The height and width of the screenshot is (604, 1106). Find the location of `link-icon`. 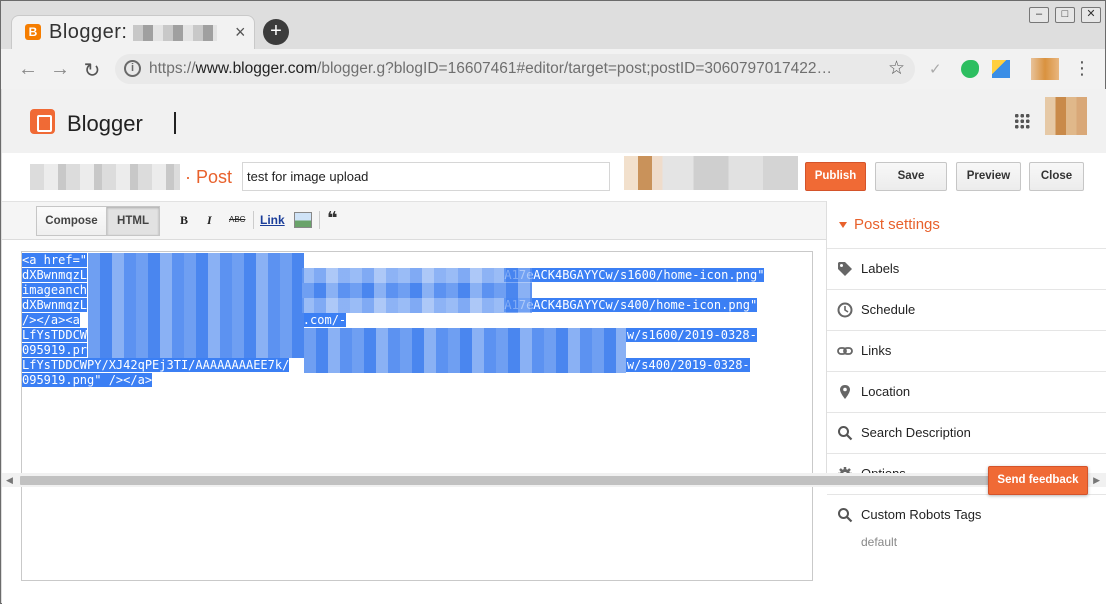

link-icon is located at coordinates (845, 351).